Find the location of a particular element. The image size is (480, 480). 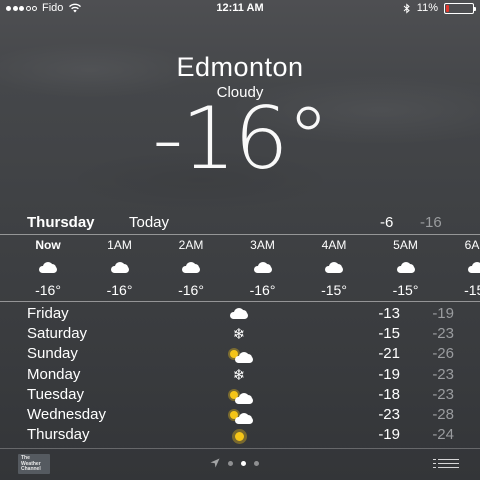

day-low: -19 is located at coordinates (443, 313).